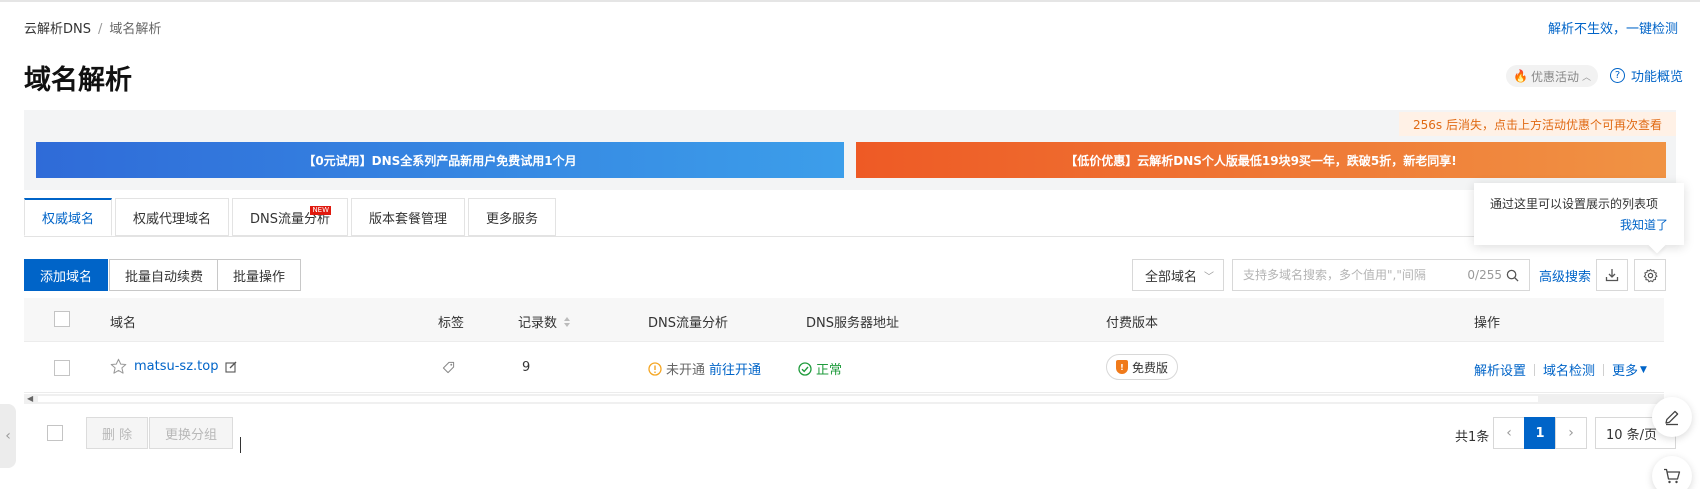  Describe the element at coordinates (1574, 204) in the screenshot. I see `tooltip-text: 通过这里可以设置展示的列表项` at that location.